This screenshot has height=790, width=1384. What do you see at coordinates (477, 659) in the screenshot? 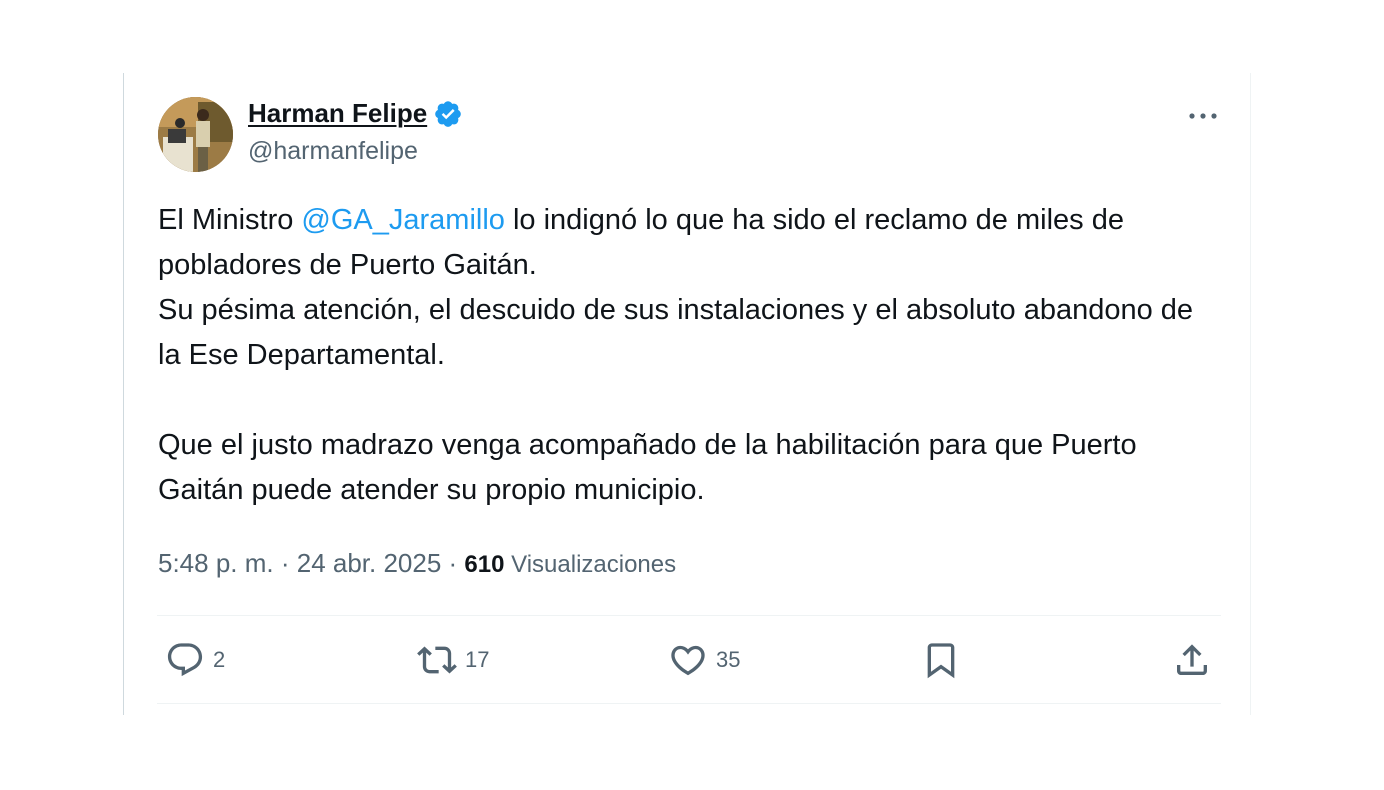
I see `retweet-count: 17` at bounding box center [477, 659].